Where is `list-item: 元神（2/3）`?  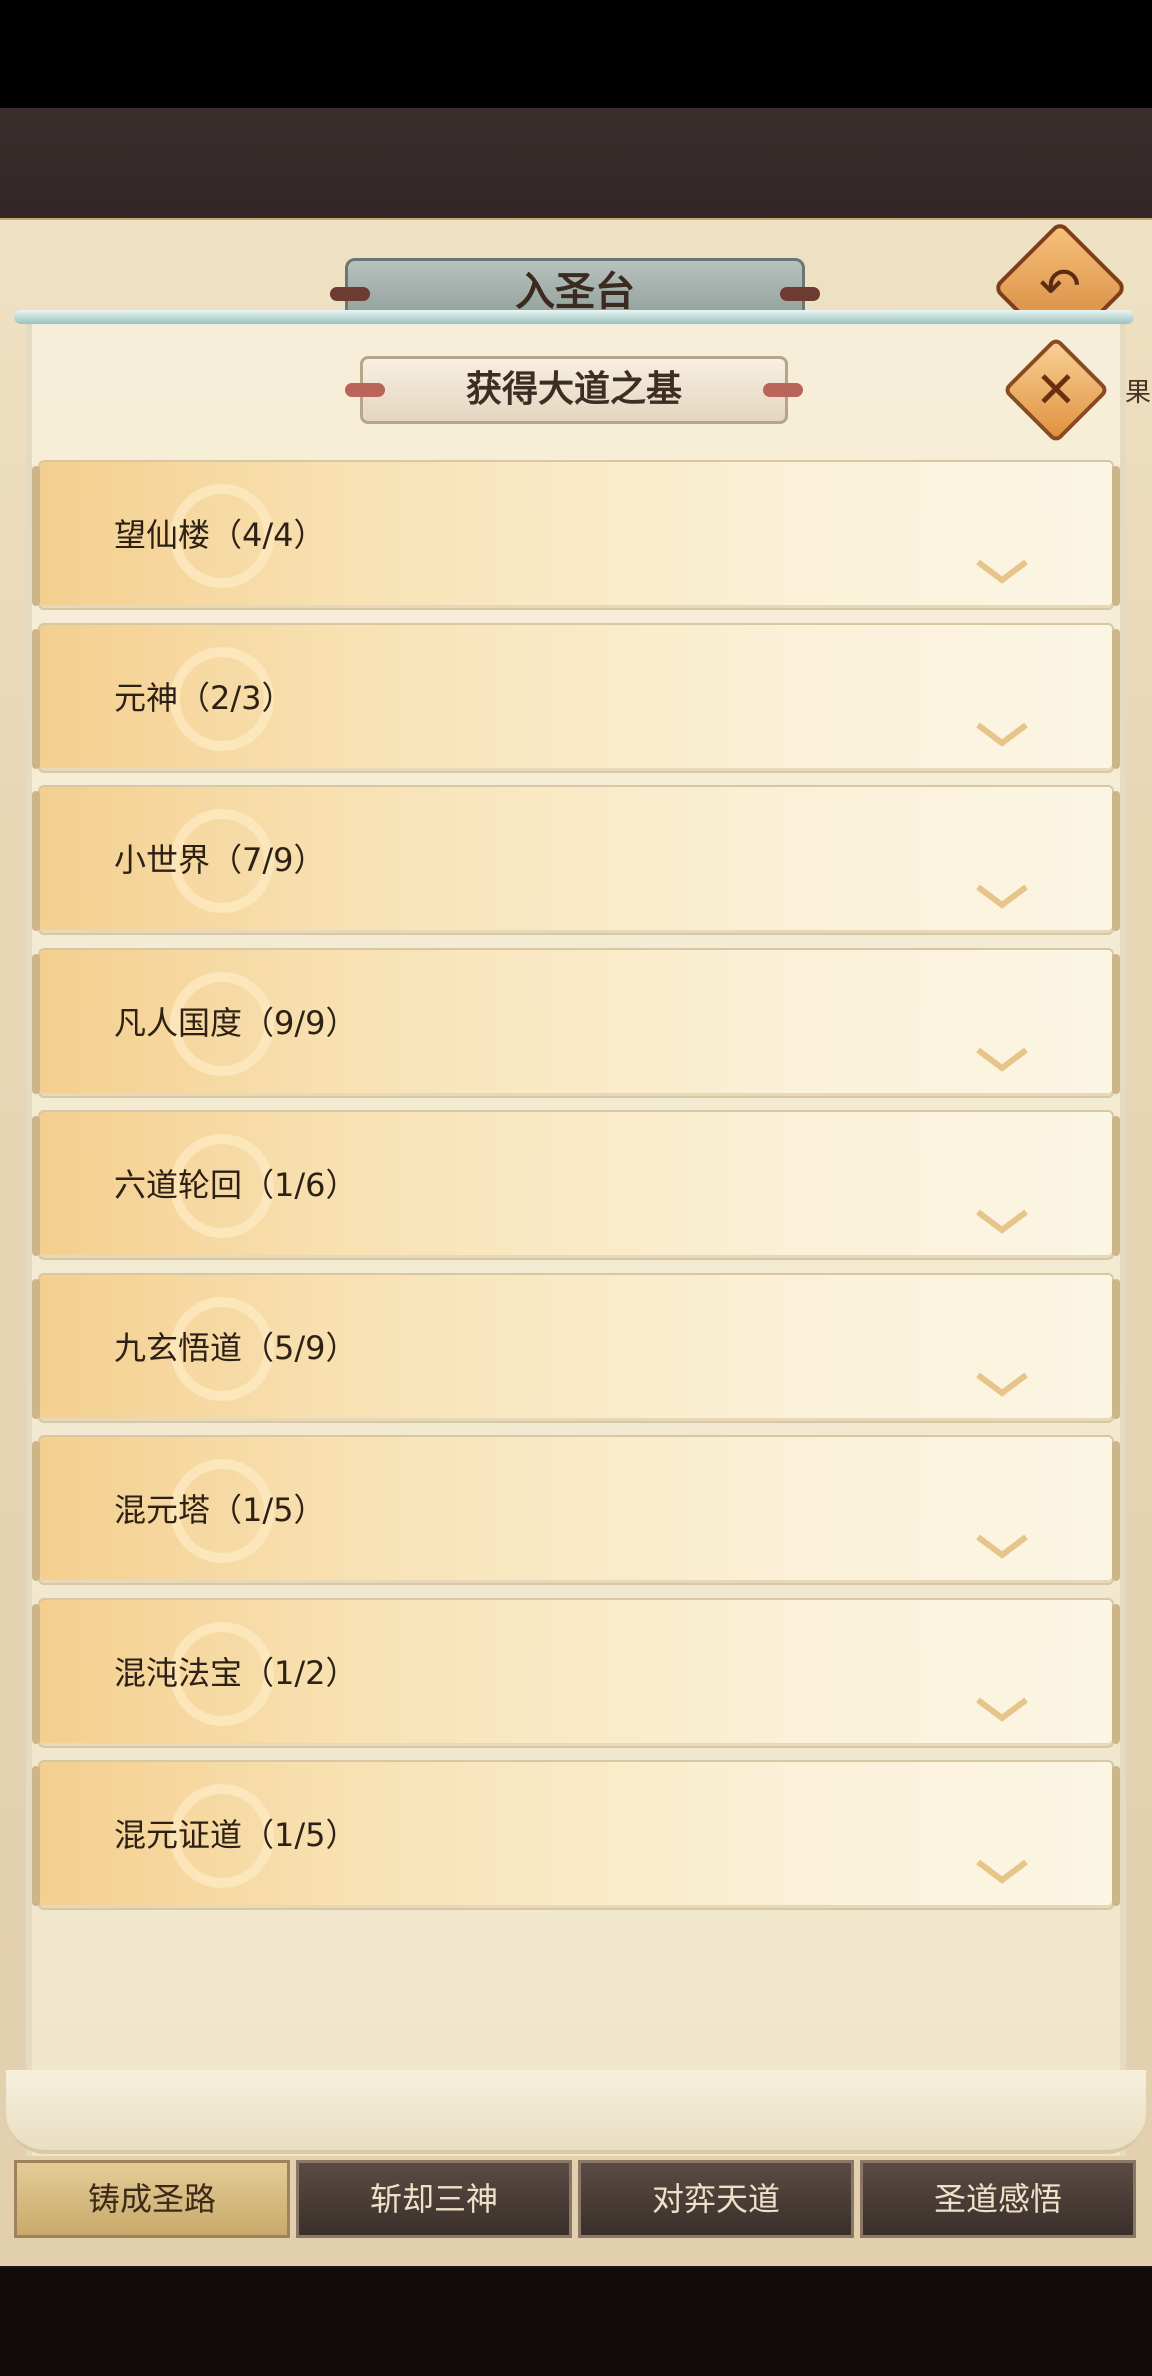 list-item: 元神（2/3） is located at coordinates (576, 697).